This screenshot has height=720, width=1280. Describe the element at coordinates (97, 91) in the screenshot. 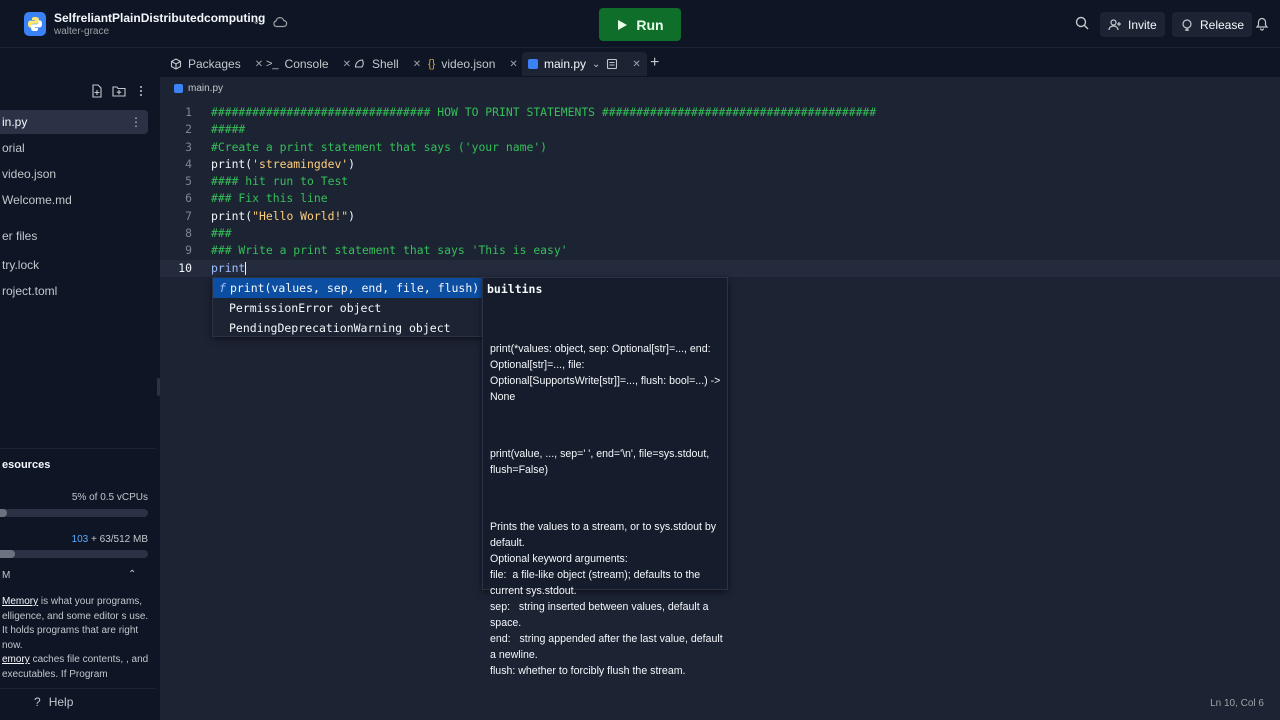

I see `new-file-icon` at that location.